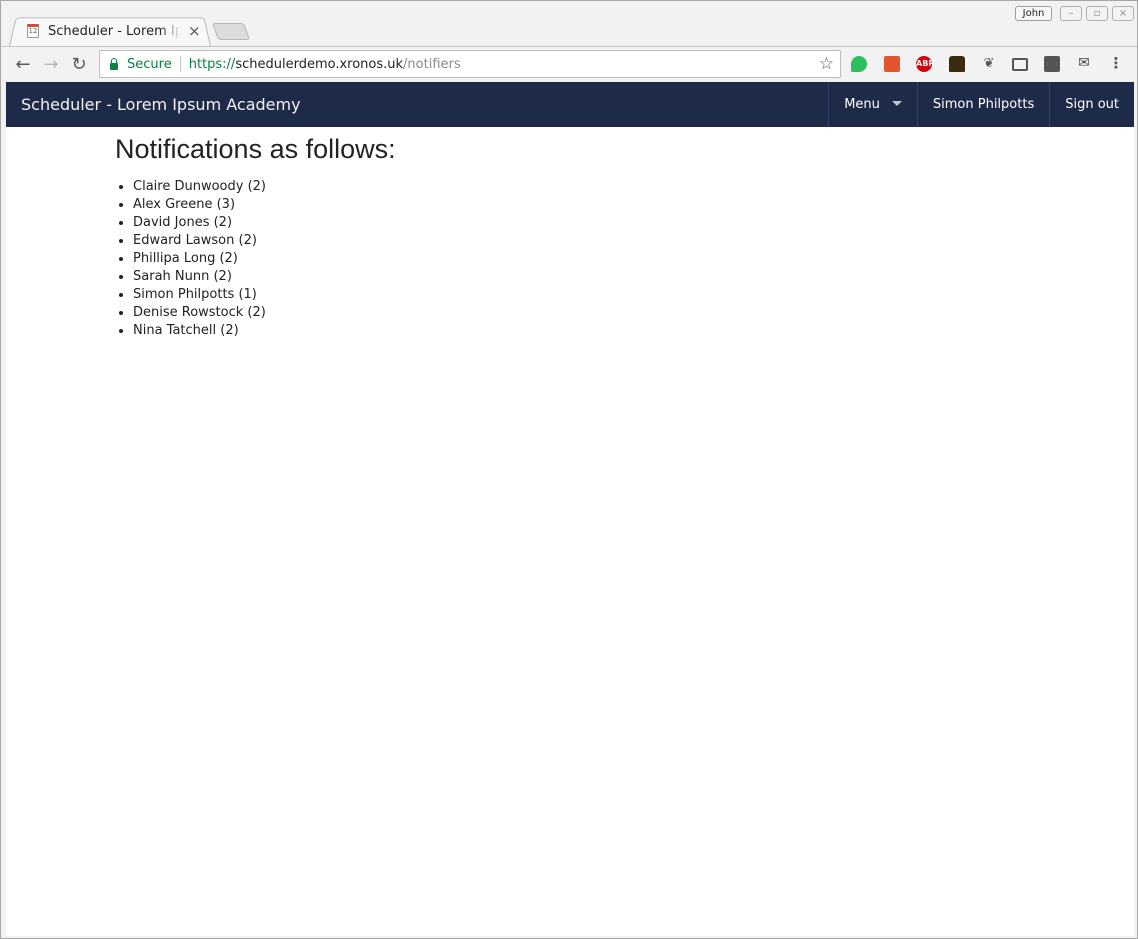 Image resolution: width=1138 pixels, height=939 pixels. I want to click on site-brand: Scheduler - Lorem Ipsum Academy, so click(161, 104).